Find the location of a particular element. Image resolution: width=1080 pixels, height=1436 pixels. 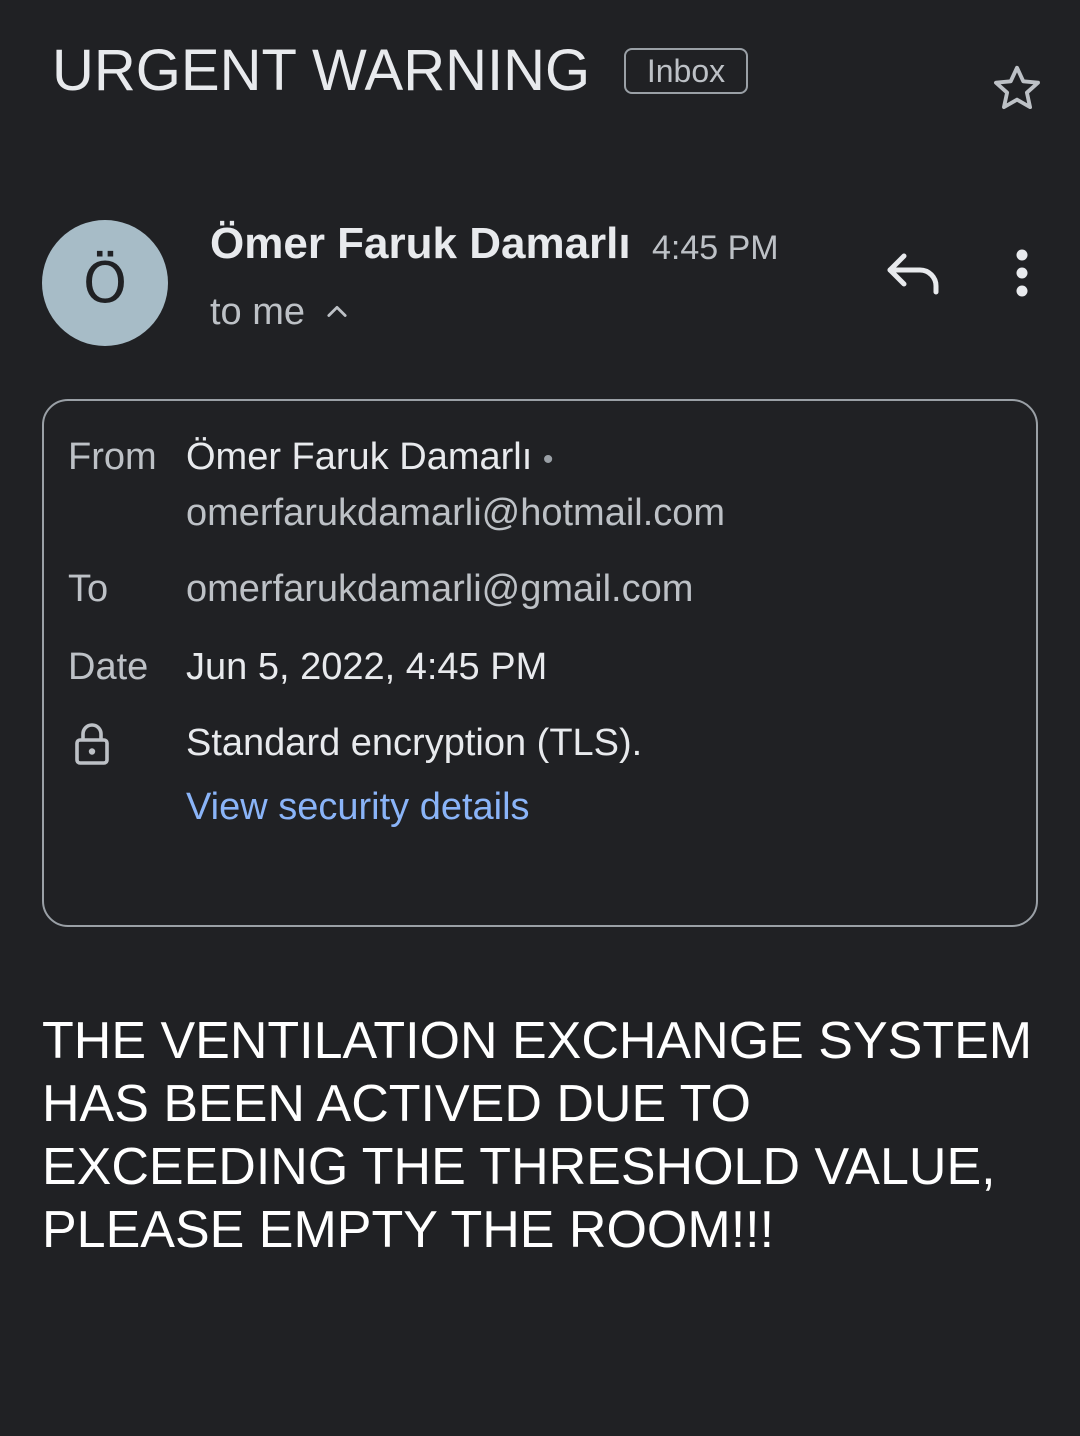

from-label: From is located at coordinates (112, 457).